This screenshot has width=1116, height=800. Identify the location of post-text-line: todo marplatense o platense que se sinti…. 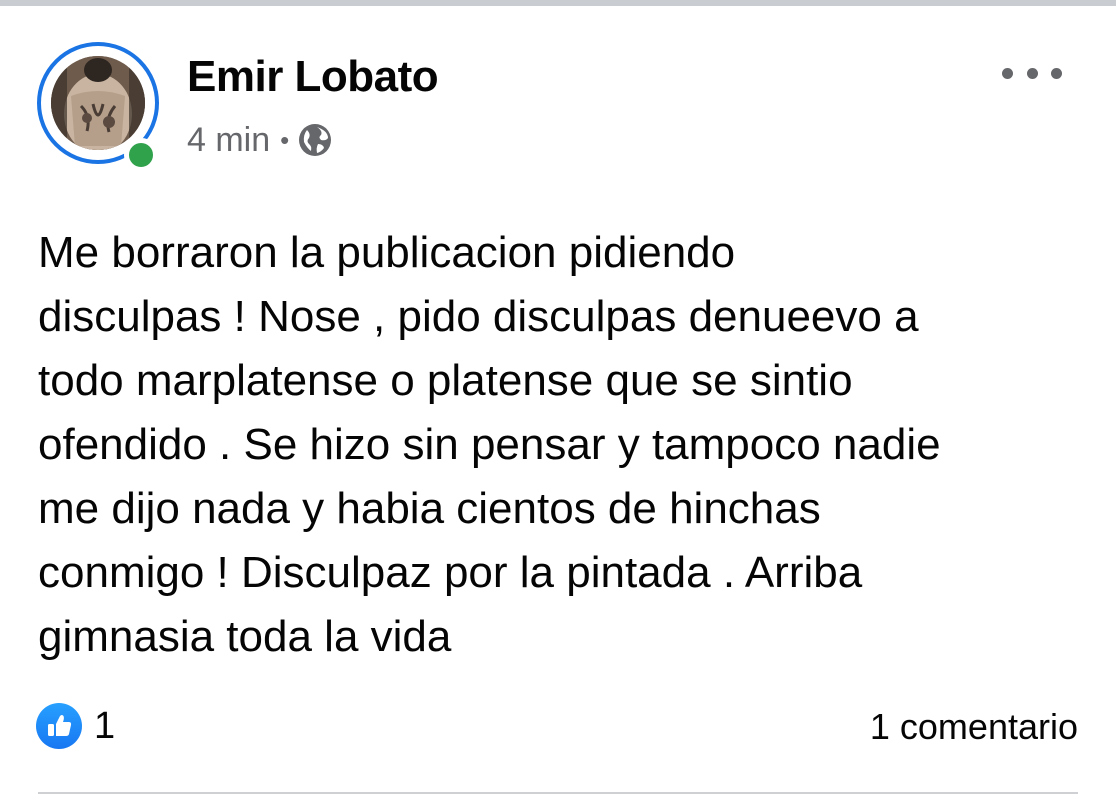
(445, 380).